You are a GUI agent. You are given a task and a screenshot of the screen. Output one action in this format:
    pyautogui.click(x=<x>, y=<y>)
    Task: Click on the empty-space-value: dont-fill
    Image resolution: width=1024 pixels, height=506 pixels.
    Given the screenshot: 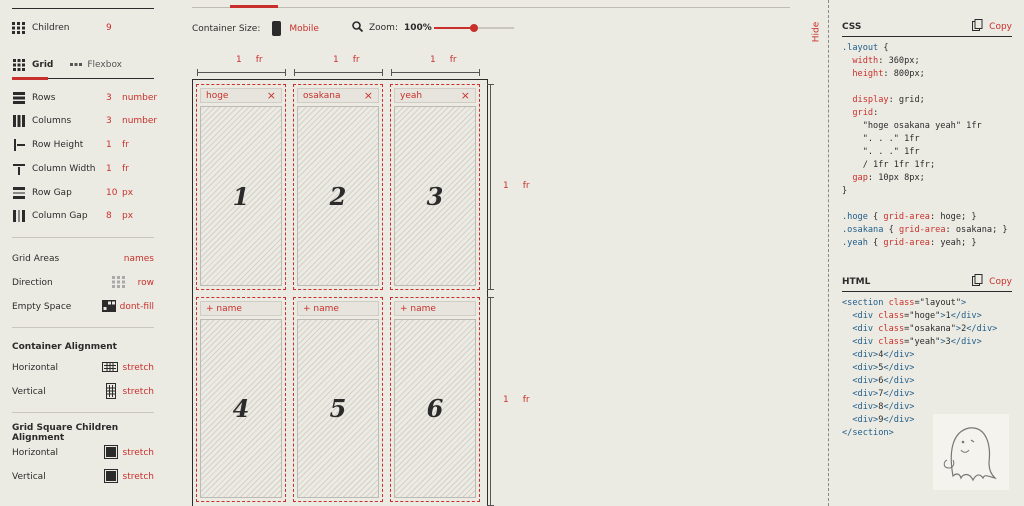 What is the action you would take?
    pyautogui.click(x=137, y=307)
    